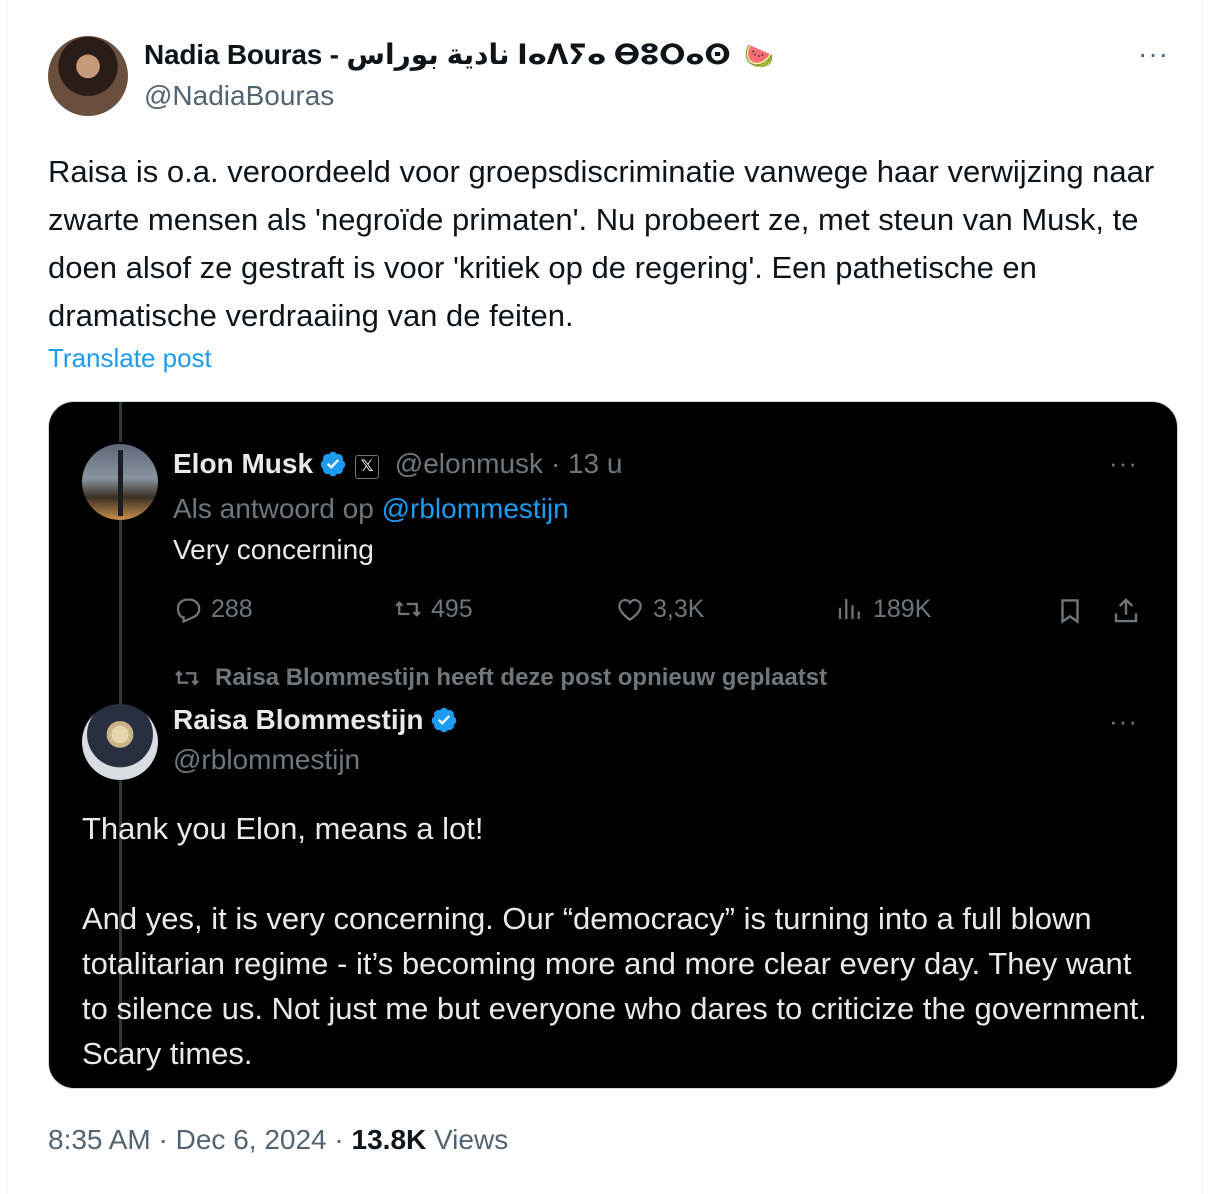 This screenshot has width=1212, height=1194. Describe the element at coordinates (475, 508) in the screenshot. I see `reply-to-handle: @rblommestijn` at that location.